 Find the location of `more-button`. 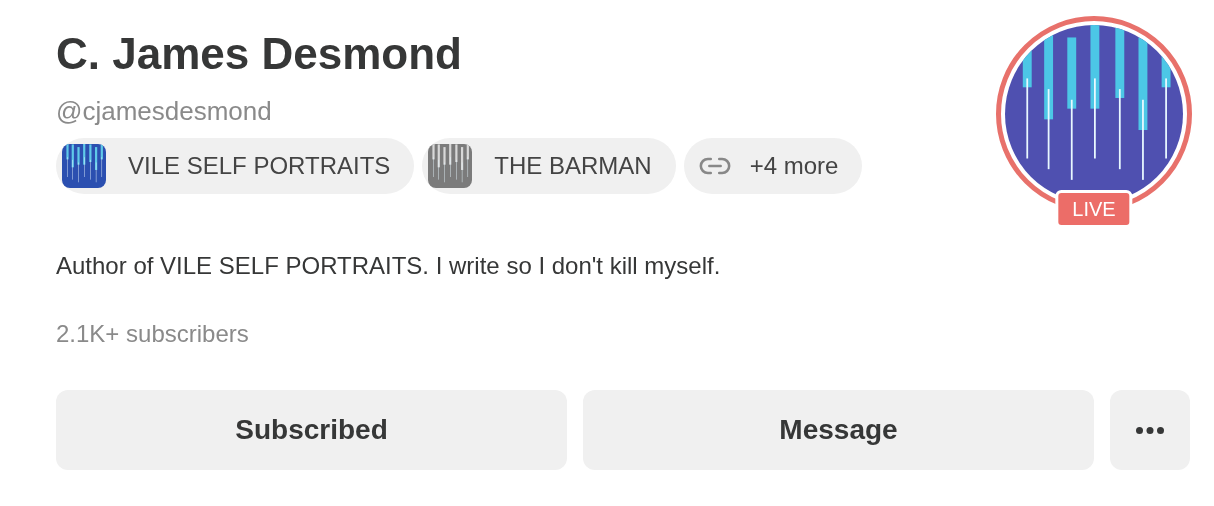

more-button is located at coordinates (1150, 430).